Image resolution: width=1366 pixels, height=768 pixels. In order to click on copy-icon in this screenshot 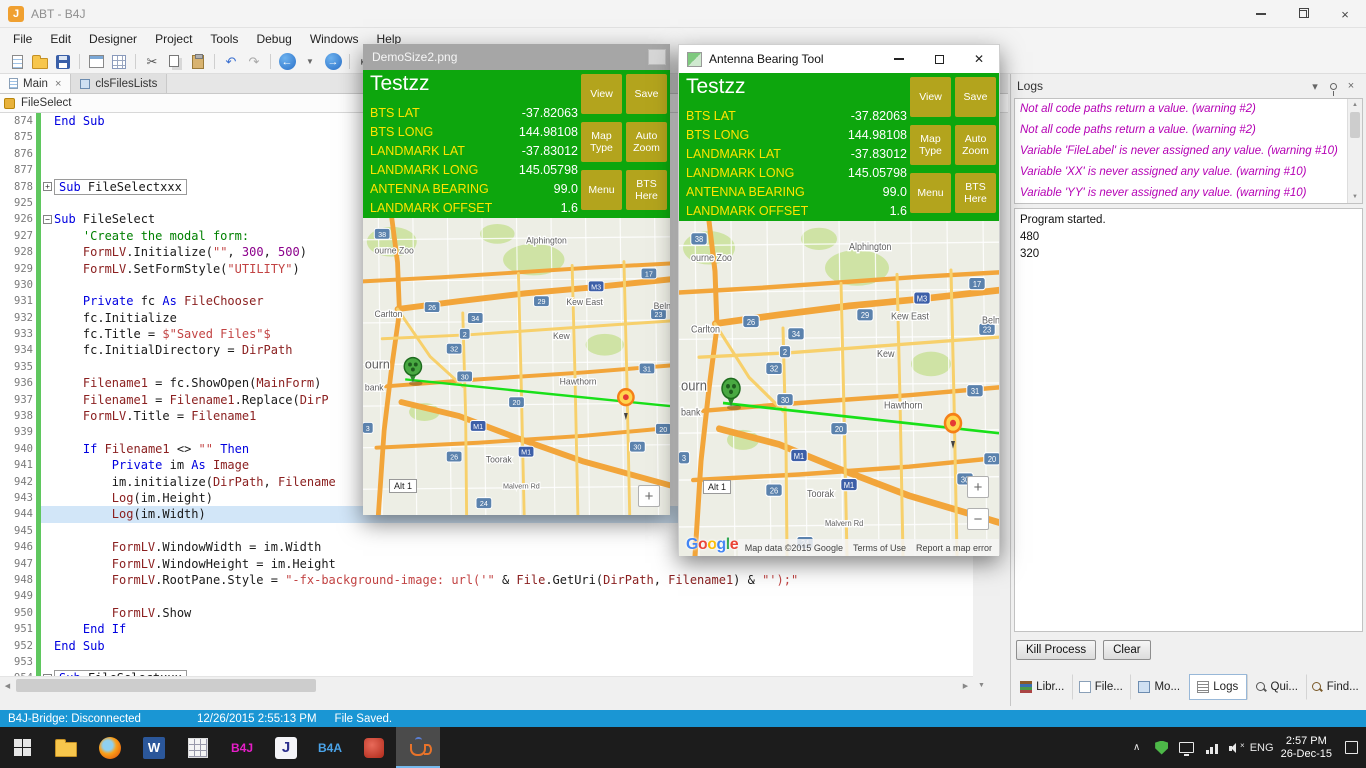, I will do `click(175, 62)`.